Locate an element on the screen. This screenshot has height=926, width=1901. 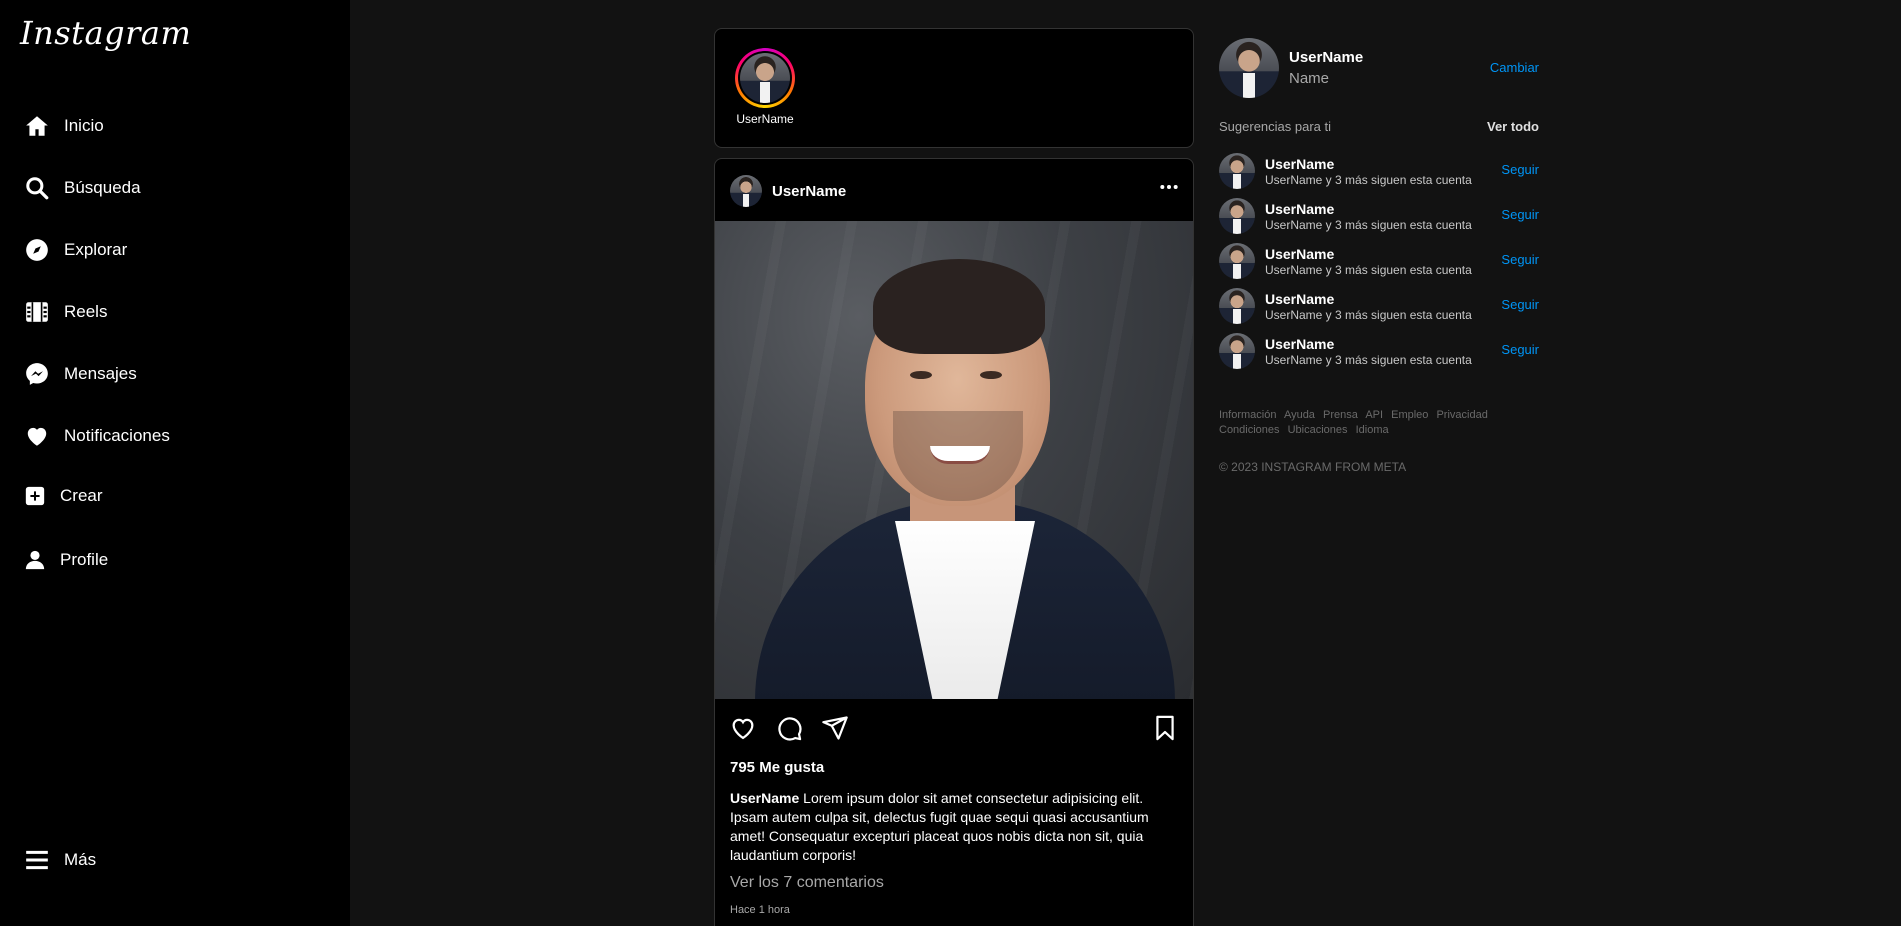
post-header: UserName is located at coordinates (788, 191).